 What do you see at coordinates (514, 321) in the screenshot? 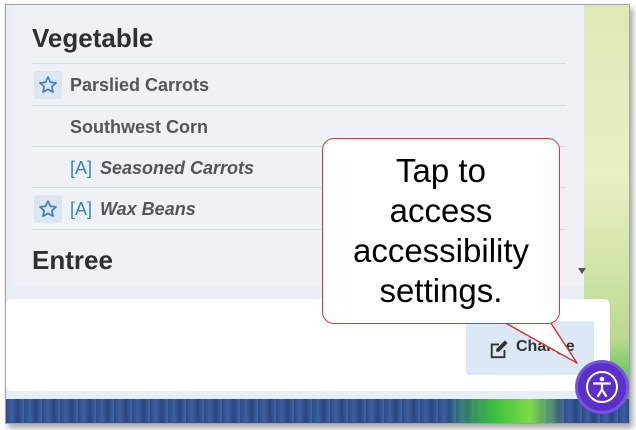
I see `callout-tail-join` at bounding box center [514, 321].